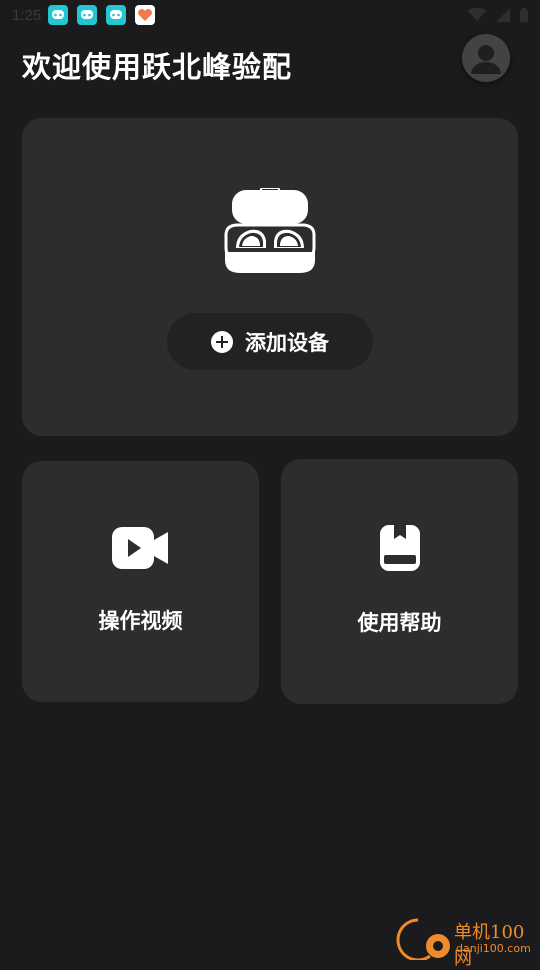 This screenshot has height=970, width=540. I want to click on health-app-notification-icon, so click(145, 15).